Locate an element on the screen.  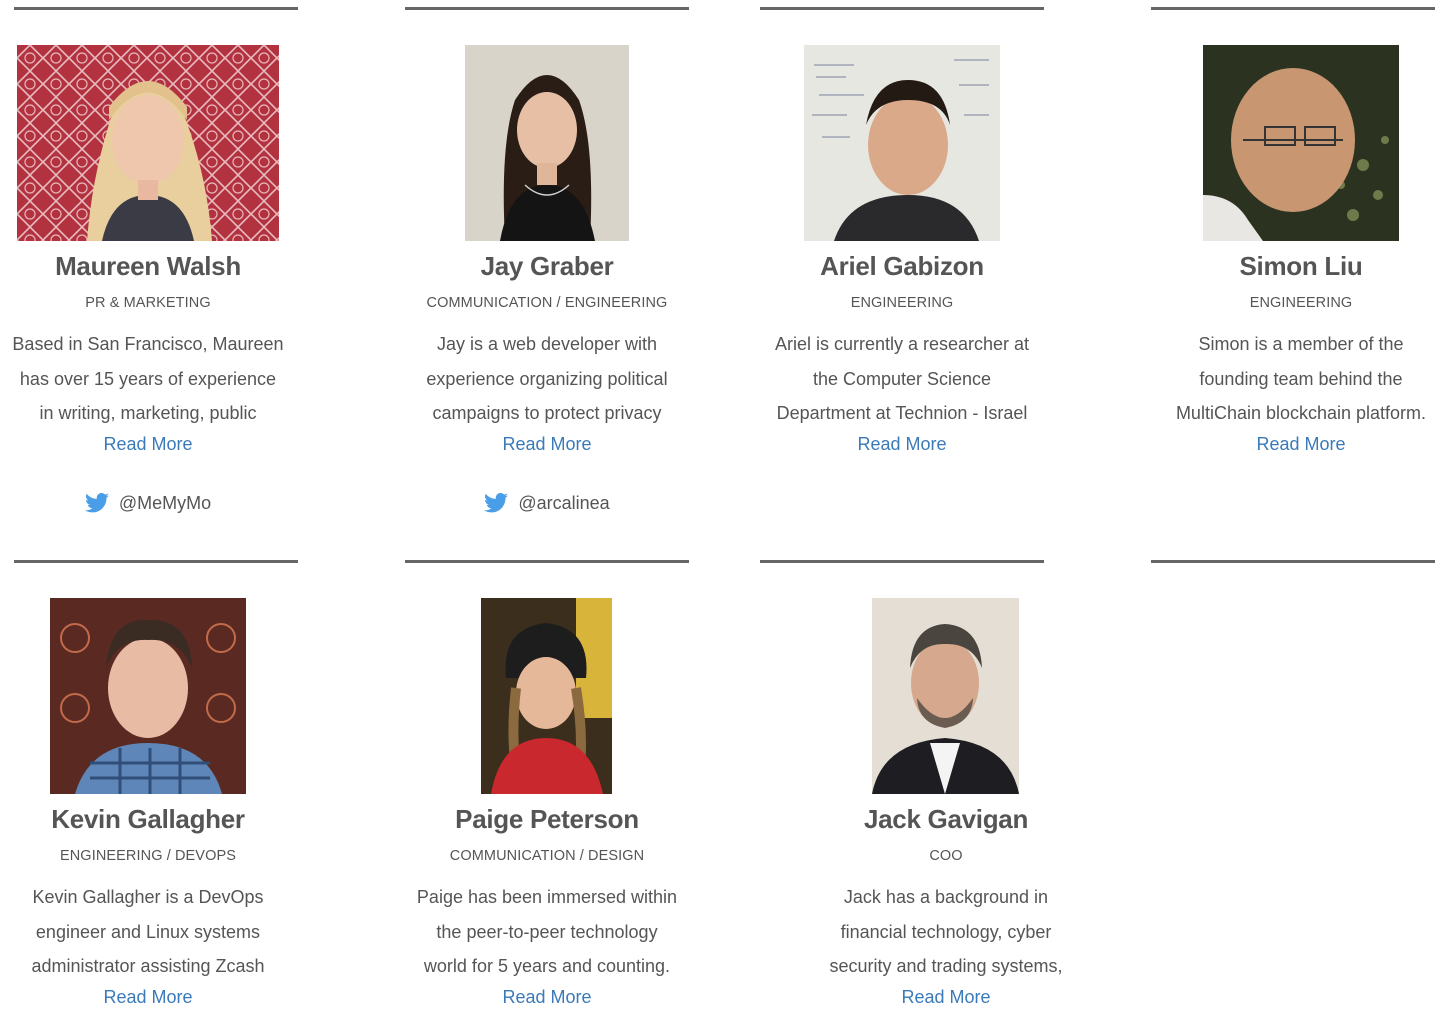
member-name: Paige Peterson is located at coordinates (547, 819).